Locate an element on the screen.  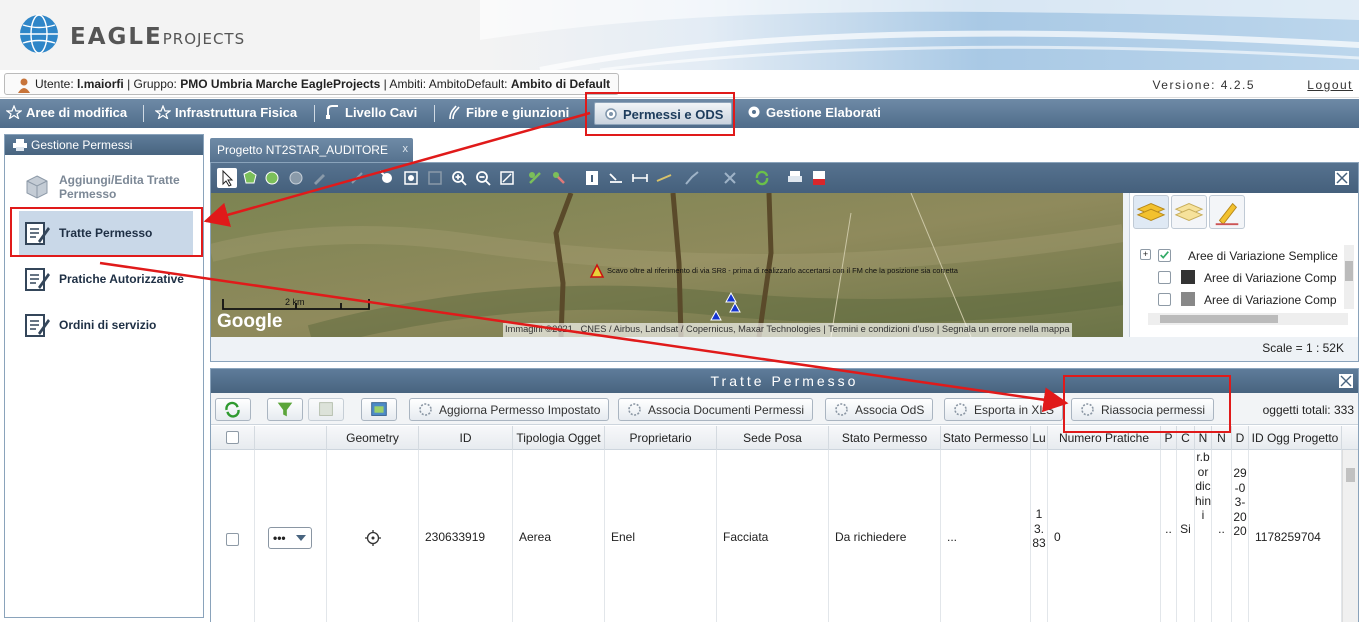
riassocia-permessi-button: Riassocia permessi is located at coordinates (1143, 409).